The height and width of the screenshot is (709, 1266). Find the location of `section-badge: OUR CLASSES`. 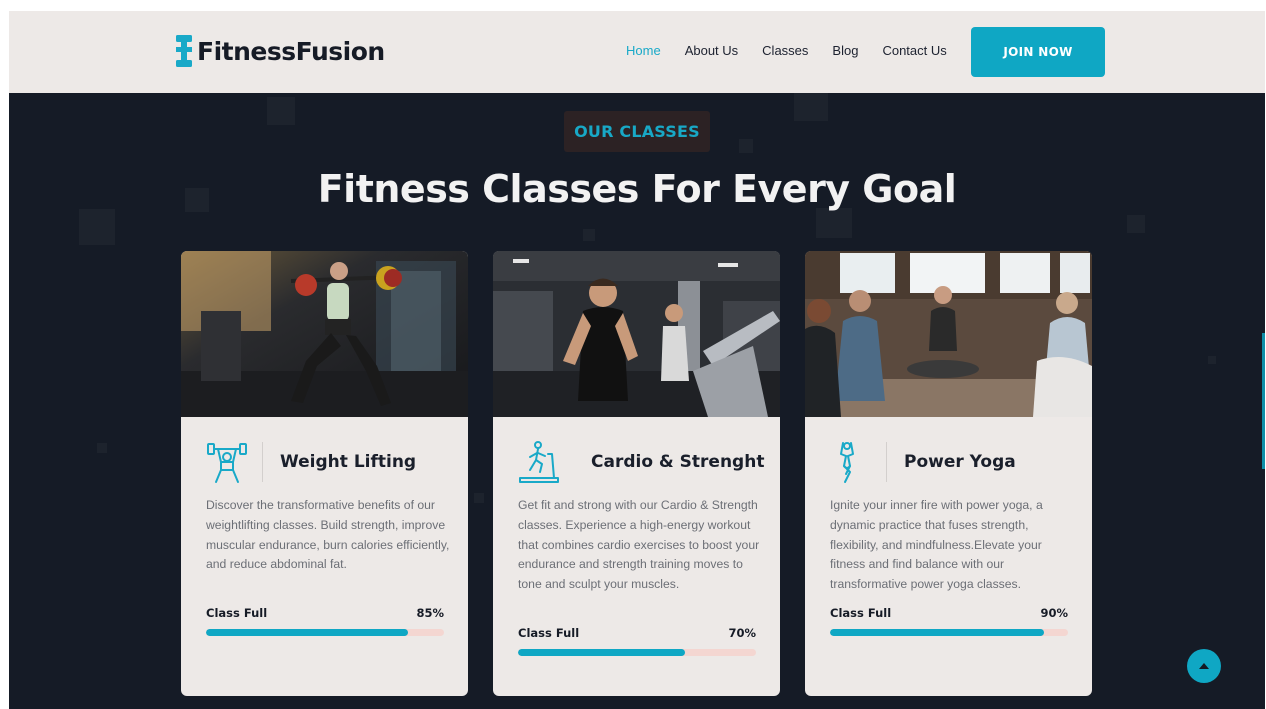

section-badge: OUR CLASSES is located at coordinates (637, 131).